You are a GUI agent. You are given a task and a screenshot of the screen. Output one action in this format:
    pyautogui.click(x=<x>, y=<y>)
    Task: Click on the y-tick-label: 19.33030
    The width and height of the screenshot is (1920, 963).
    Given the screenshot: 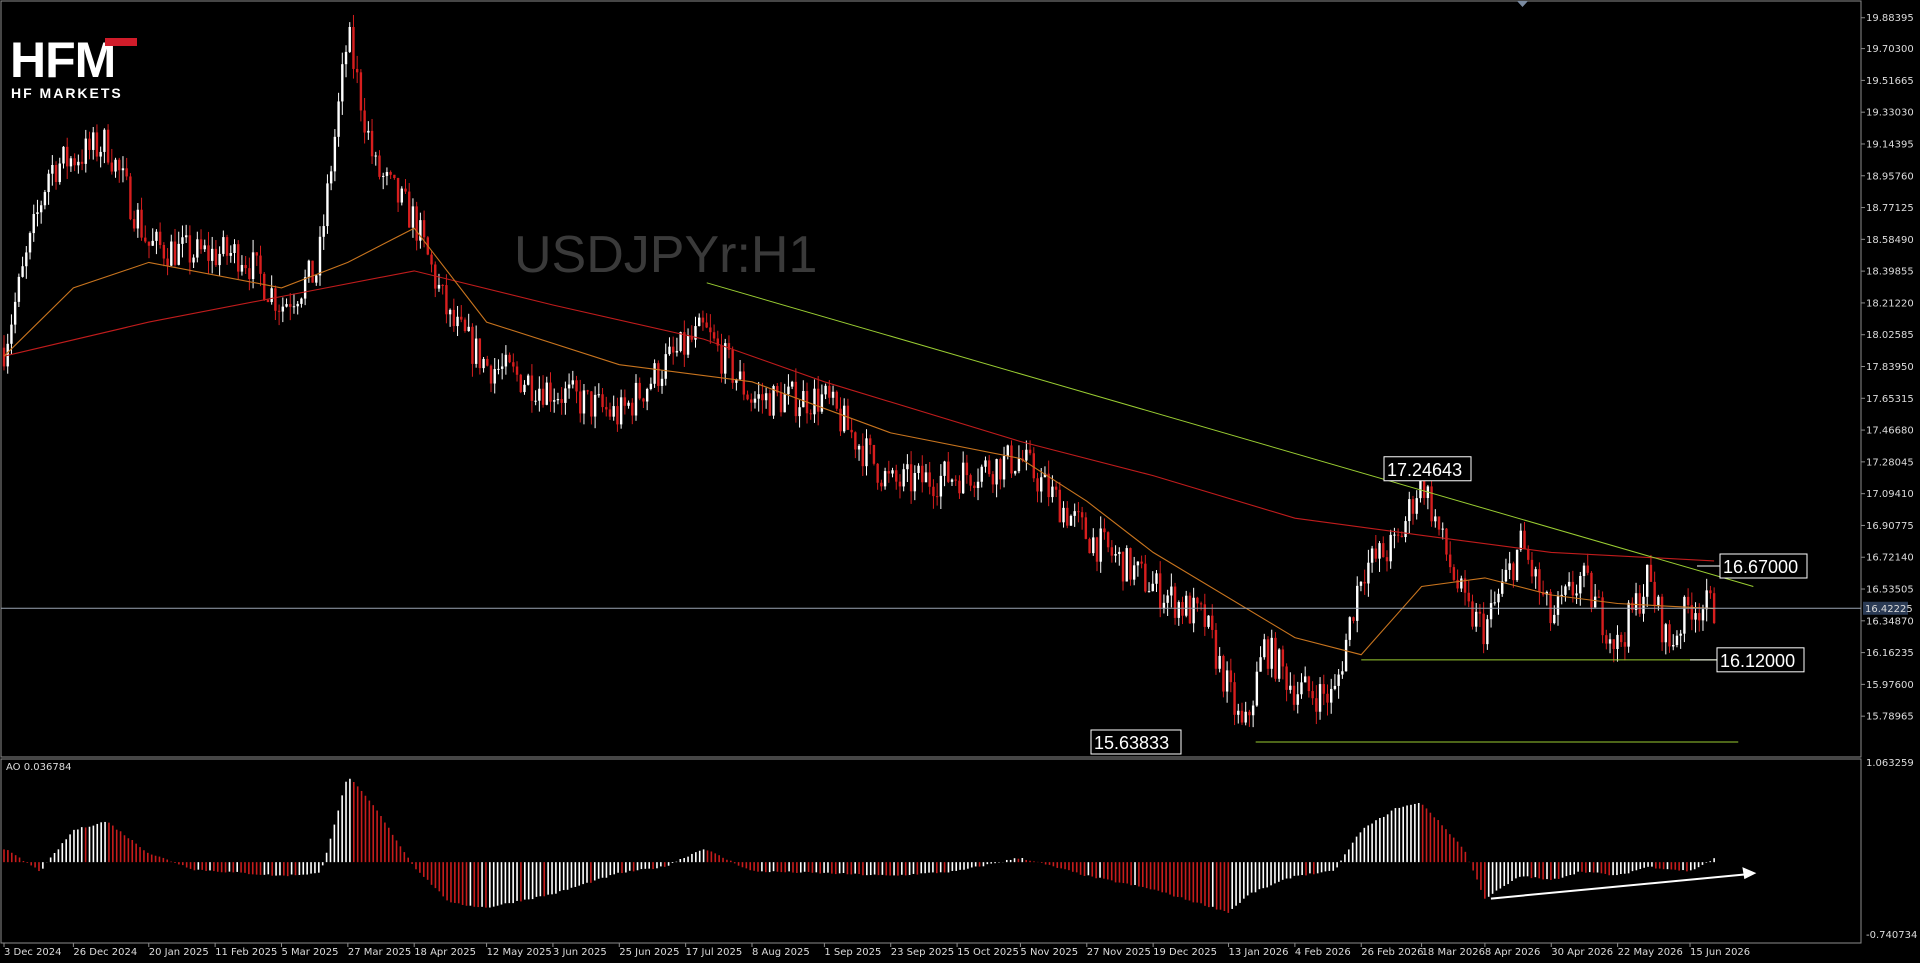 What is the action you would take?
    pyautogui.click(x=1890, y=113)
    